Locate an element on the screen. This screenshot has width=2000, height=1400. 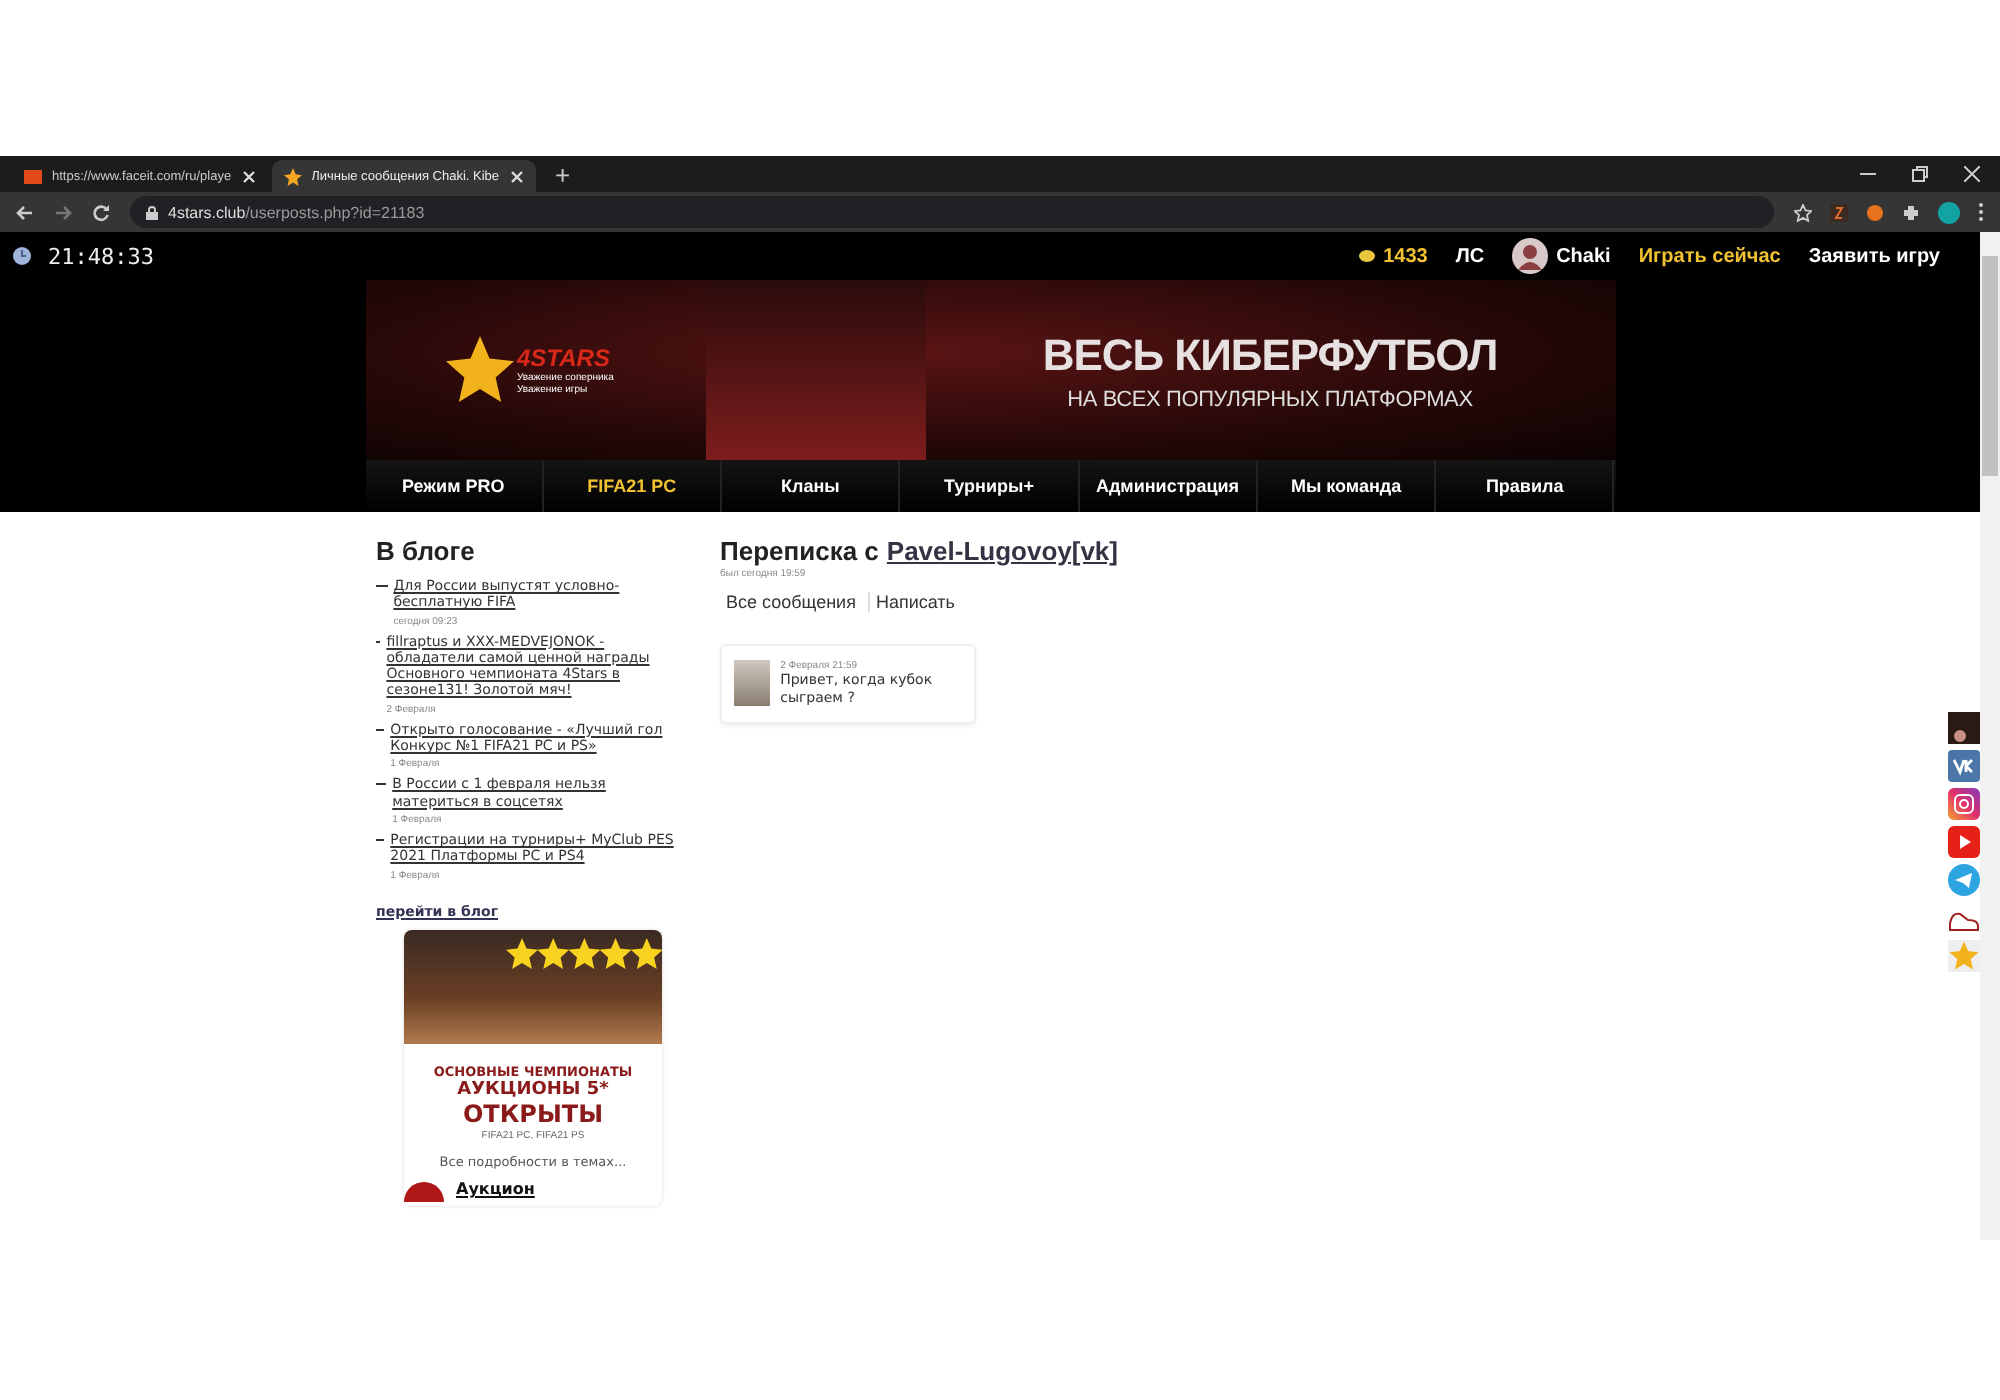
youtube-icon is located at coordinates (1964, 842).